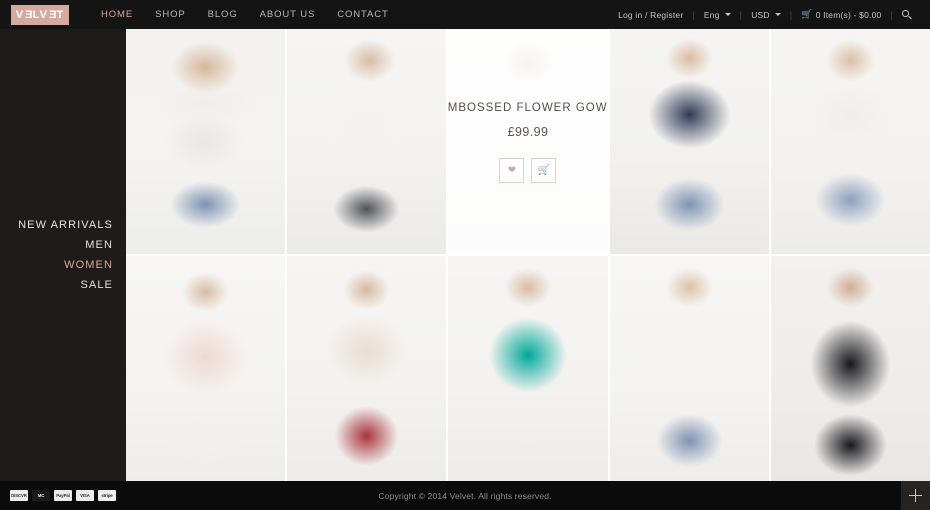  Describe the element at coordinates (65, 265) in the screenshot. I see `sidebar-item-women: WOMEN` at that location.